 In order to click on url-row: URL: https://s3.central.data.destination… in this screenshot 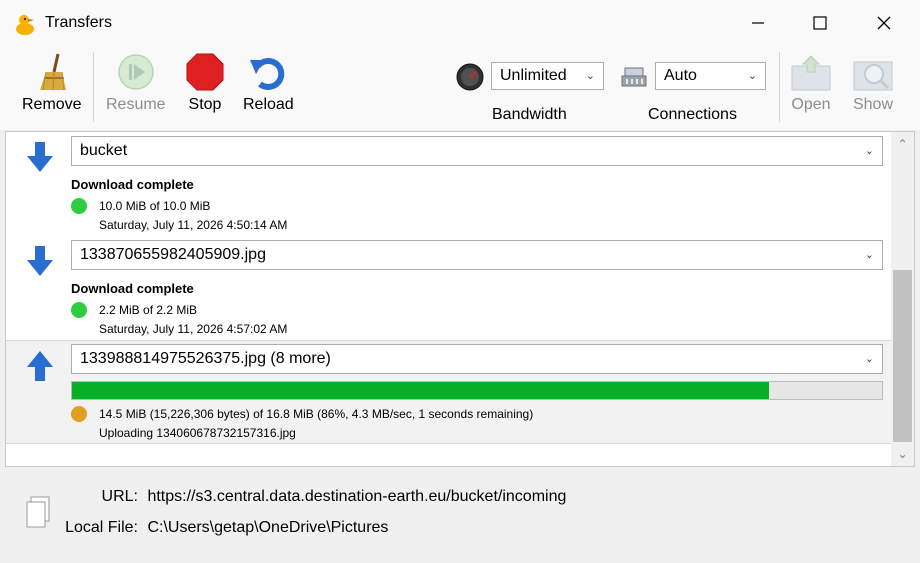, I will do `click(316, 497)`.